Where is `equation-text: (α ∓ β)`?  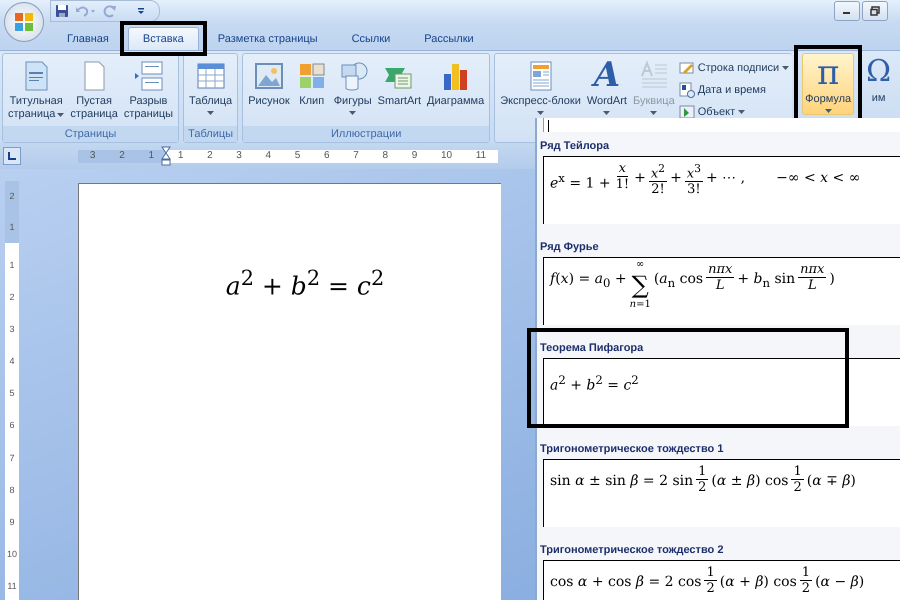
equation-text: (α ∓ β) is located at coordinates (831, 481).